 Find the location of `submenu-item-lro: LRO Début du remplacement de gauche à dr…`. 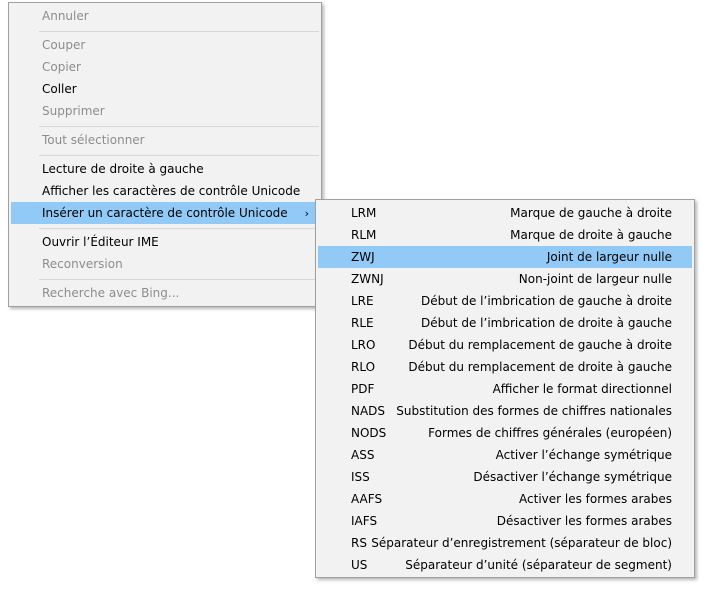

submenu-item-lro: LRO Début du remplacement de gauche à dr… is located at coordinates (505, 345).